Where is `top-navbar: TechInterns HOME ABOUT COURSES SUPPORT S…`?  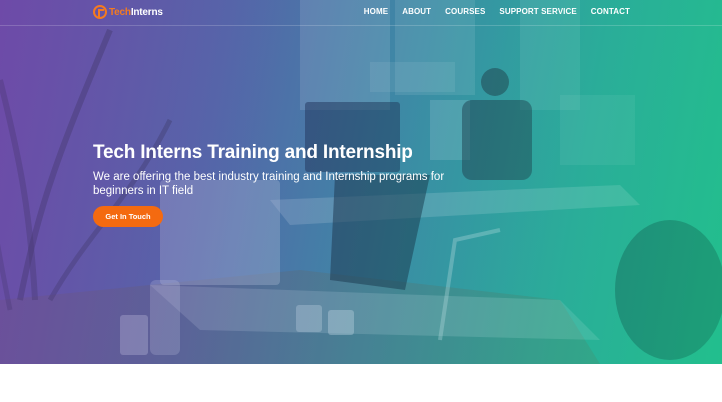 top-navbar: TechInterns HOME ABOUT COURSES SUPPORT S… is located at coordinates (361, 13).